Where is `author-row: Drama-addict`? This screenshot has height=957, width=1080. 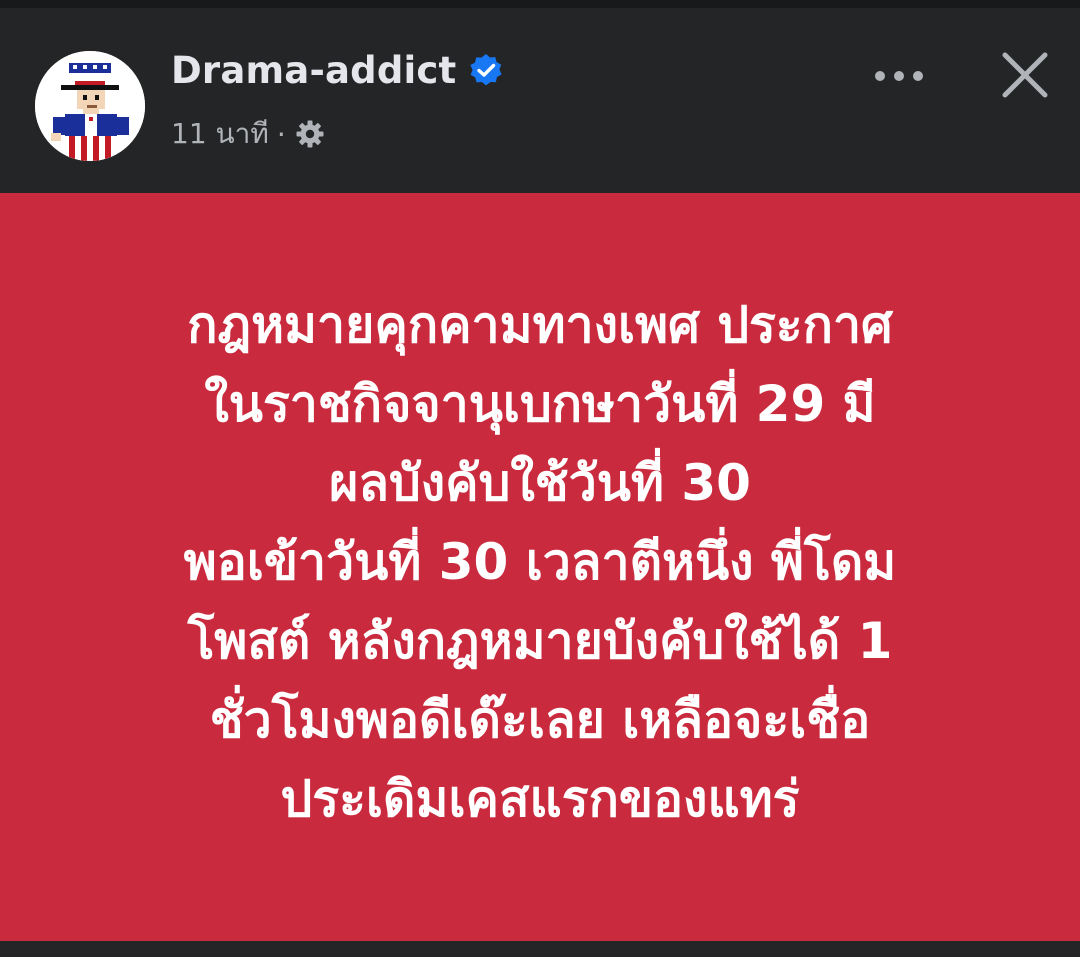 author-row: Drama-addict is located at coordinates (337, 70).